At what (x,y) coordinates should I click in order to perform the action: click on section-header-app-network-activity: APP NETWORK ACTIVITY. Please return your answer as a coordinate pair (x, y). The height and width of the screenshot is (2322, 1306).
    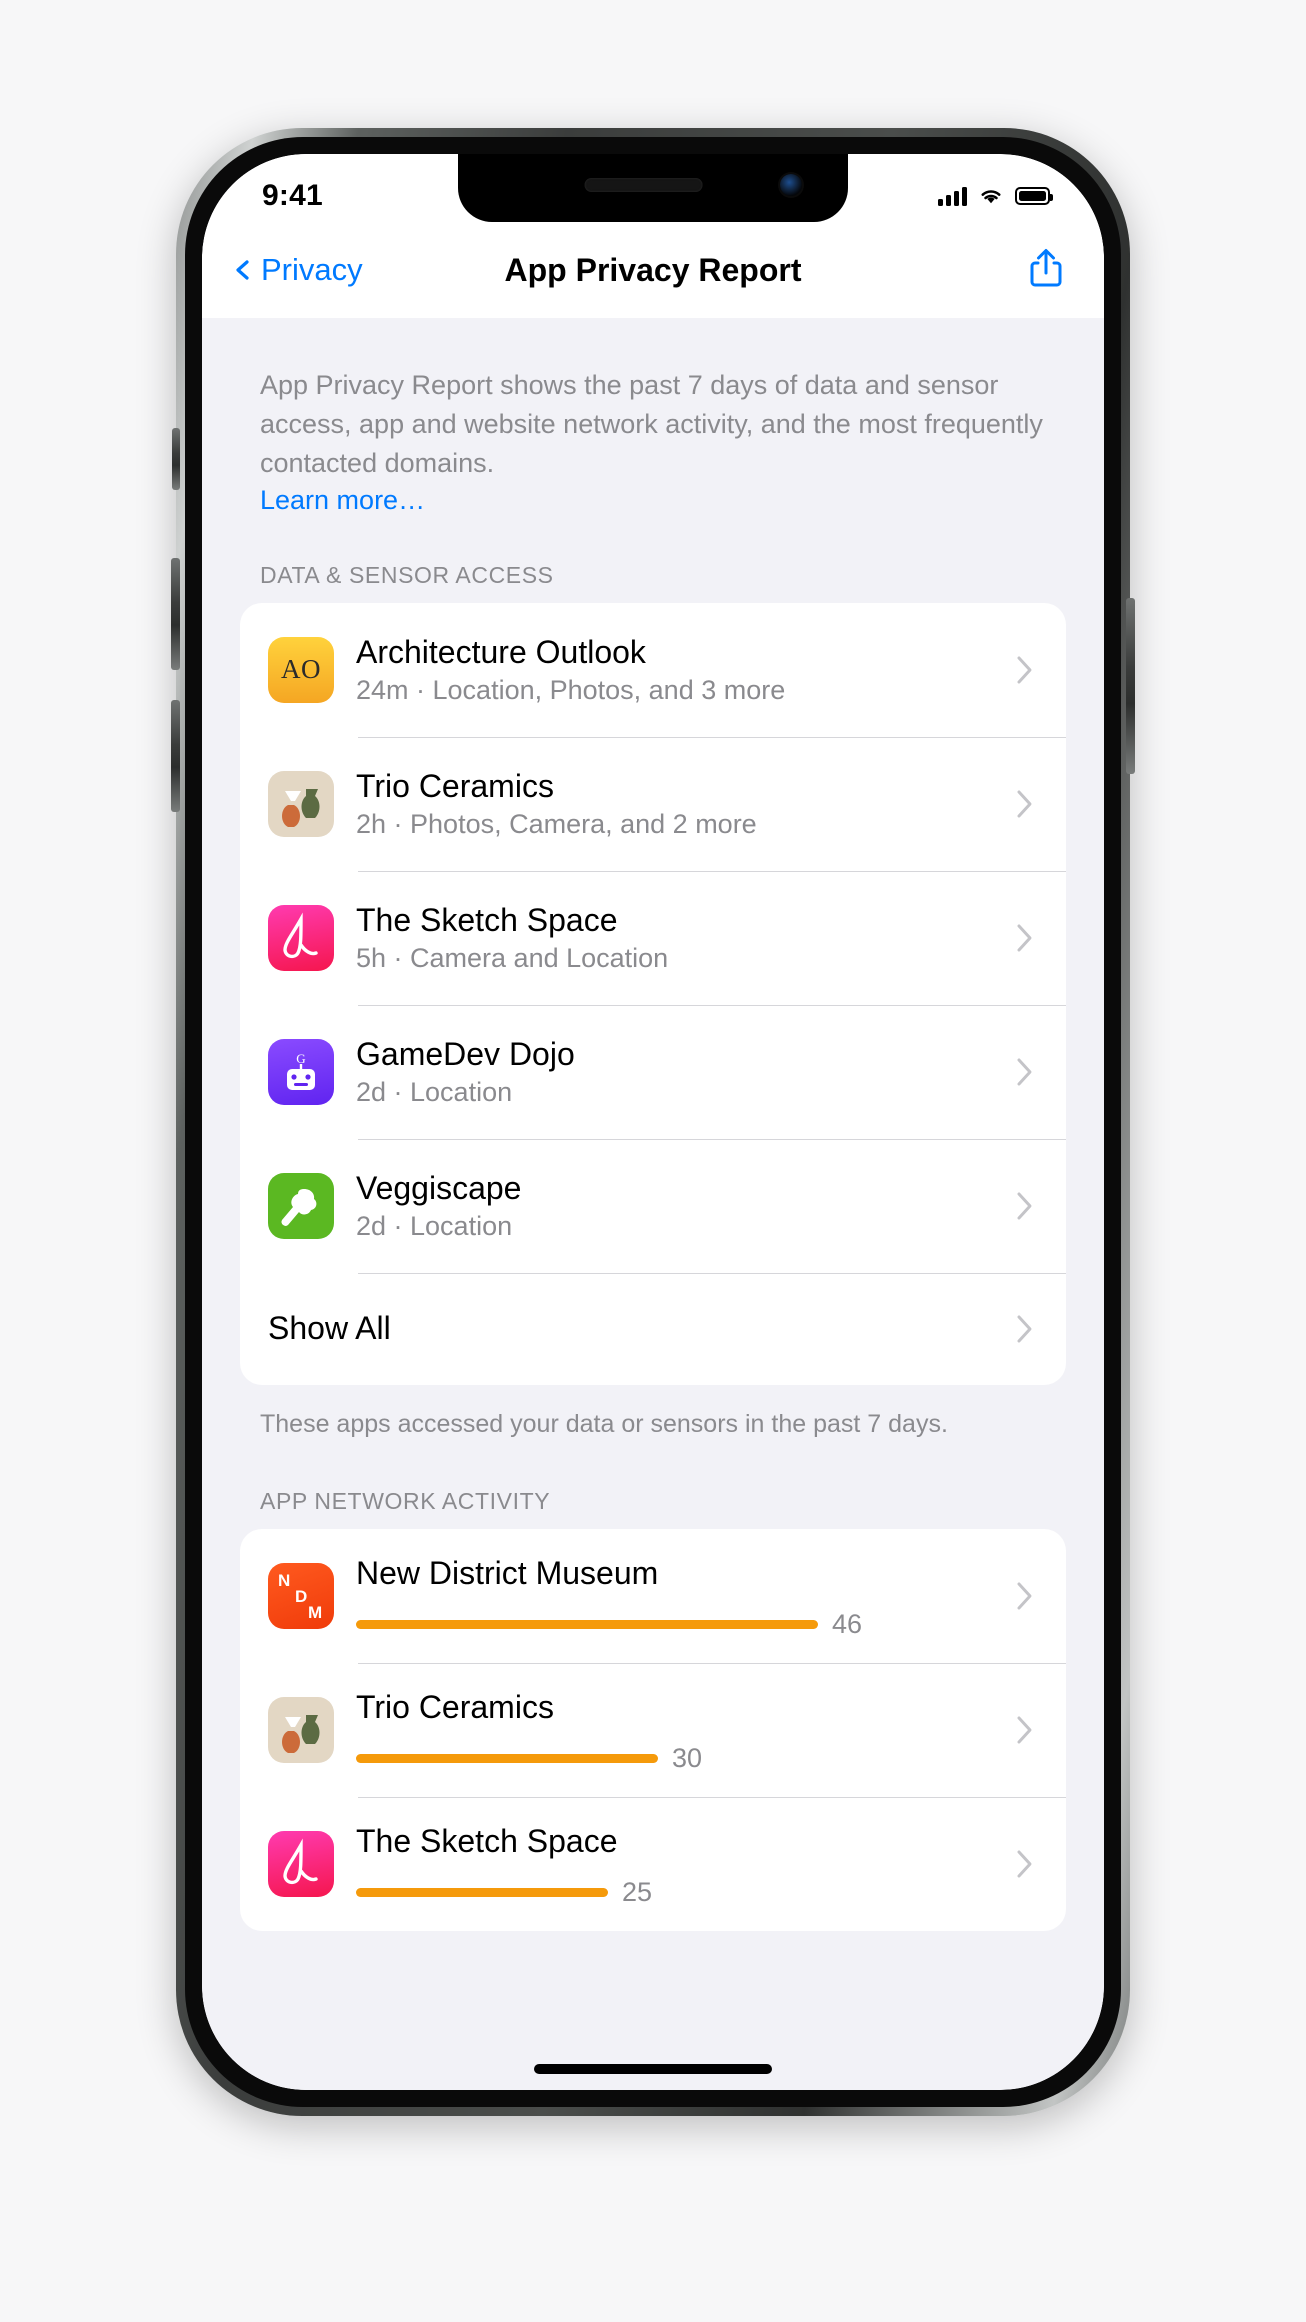
    Looking at the image, I should click on (405, 1501).